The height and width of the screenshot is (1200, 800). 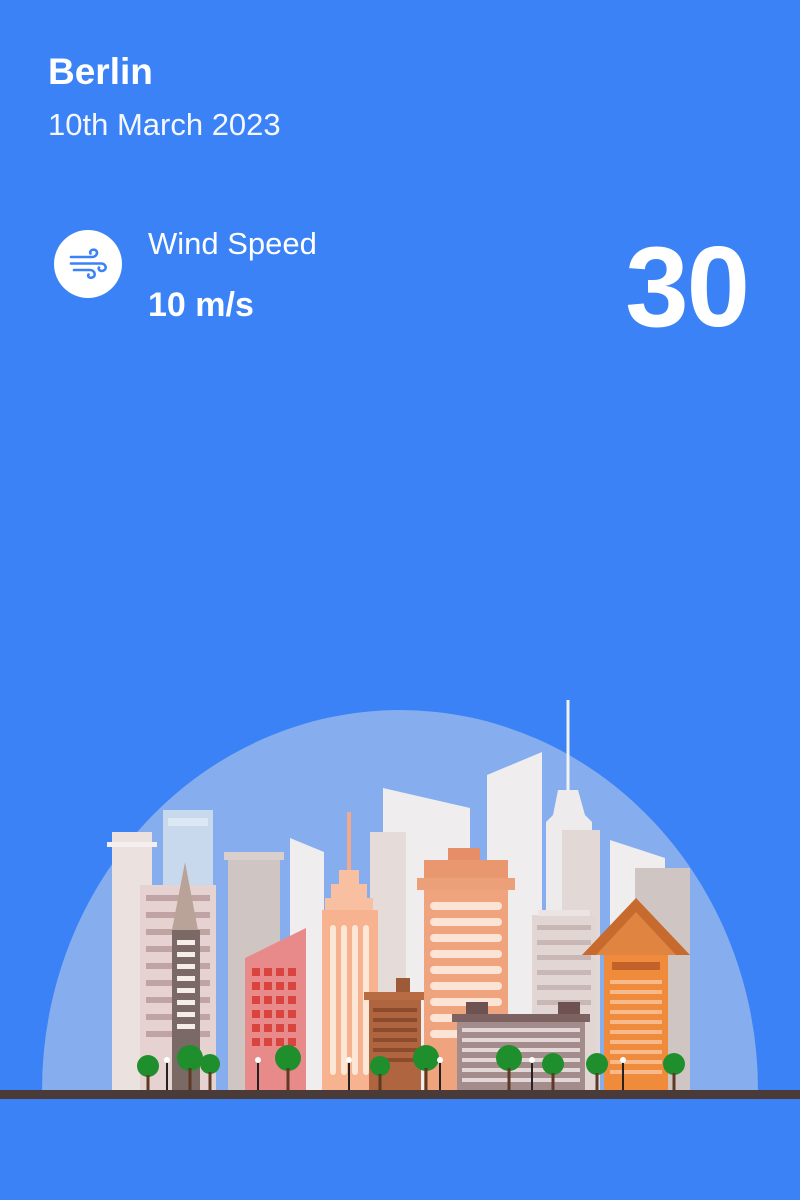 What do you see at coordinates (687, 287) in the screenshot?
I see `temperature-value: 30` at bounding box center [687, 287].